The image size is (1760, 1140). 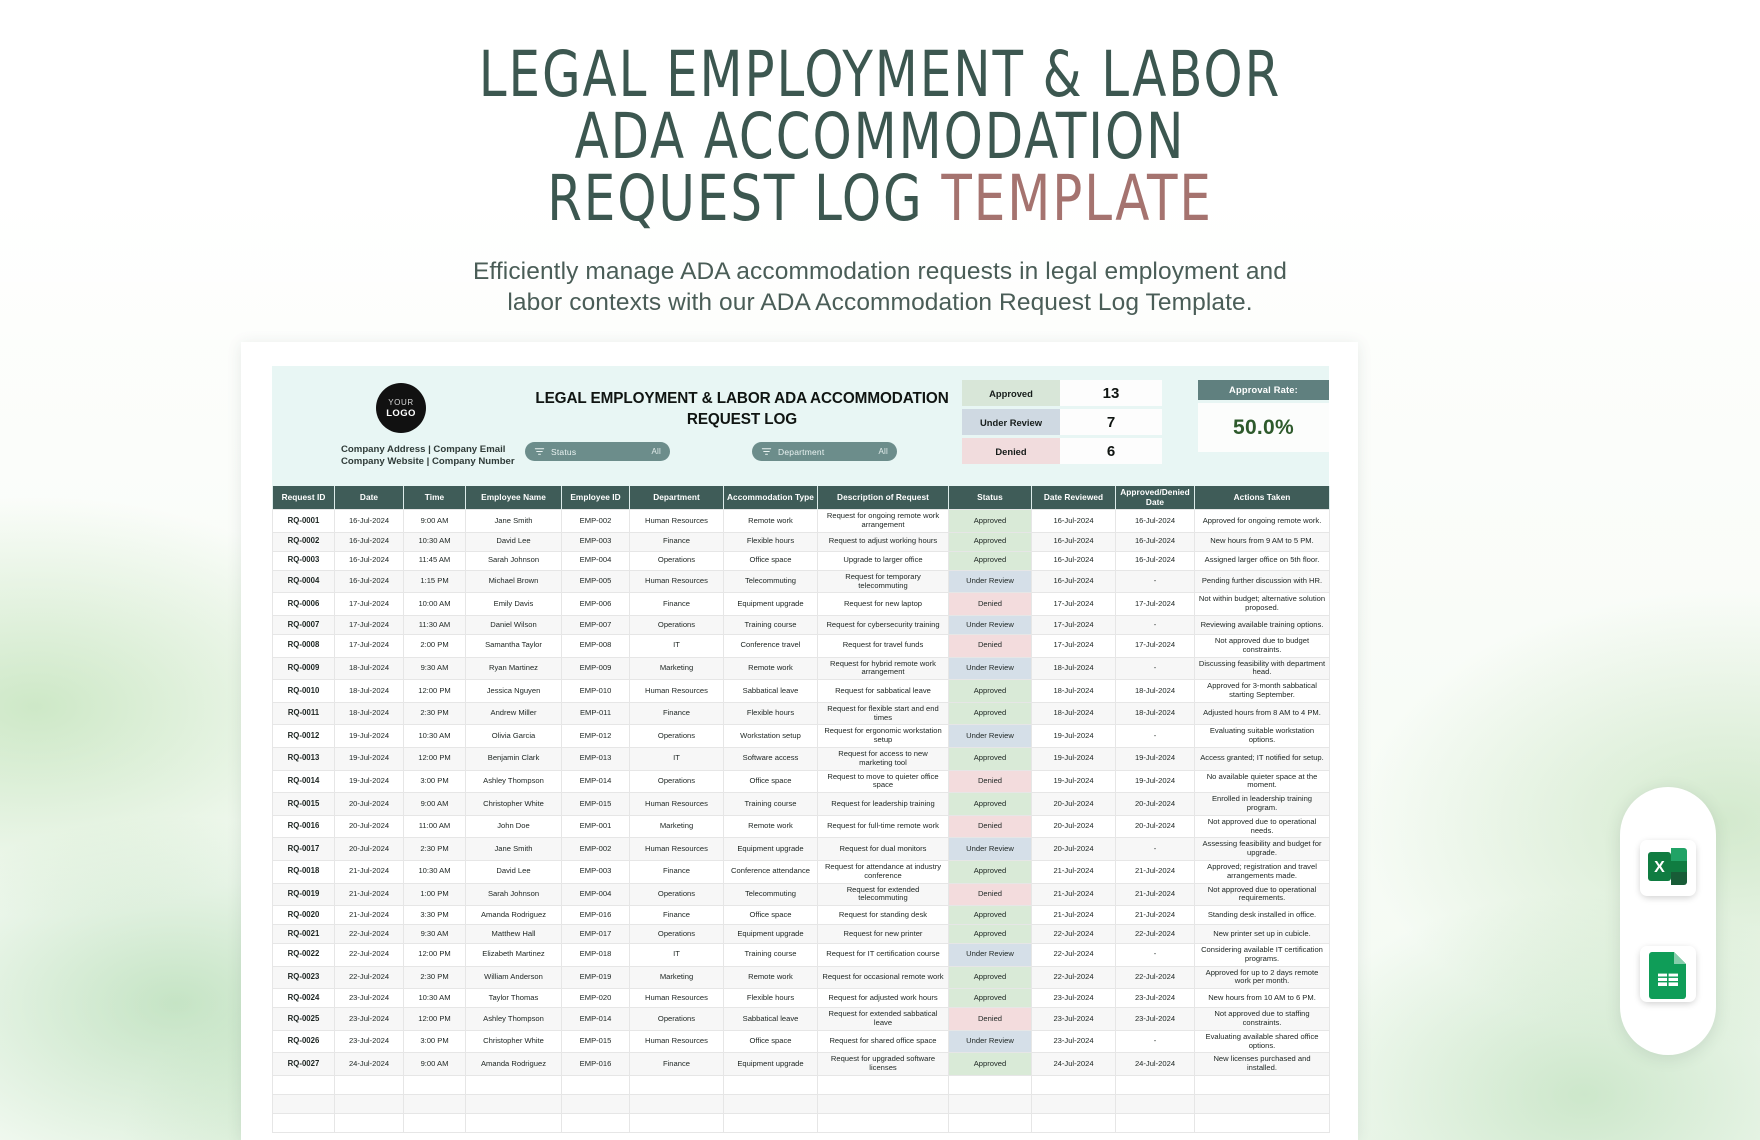 I want to click on cell-decided: 23-Jul-2024, so click(x=1155, y=1019).